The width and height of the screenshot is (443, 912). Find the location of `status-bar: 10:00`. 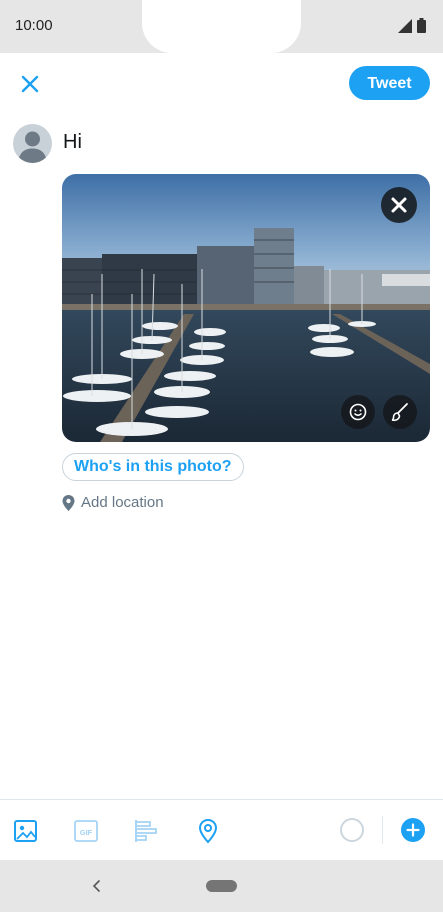

status-bar: 10:00 is located at coordinates (221, 26).